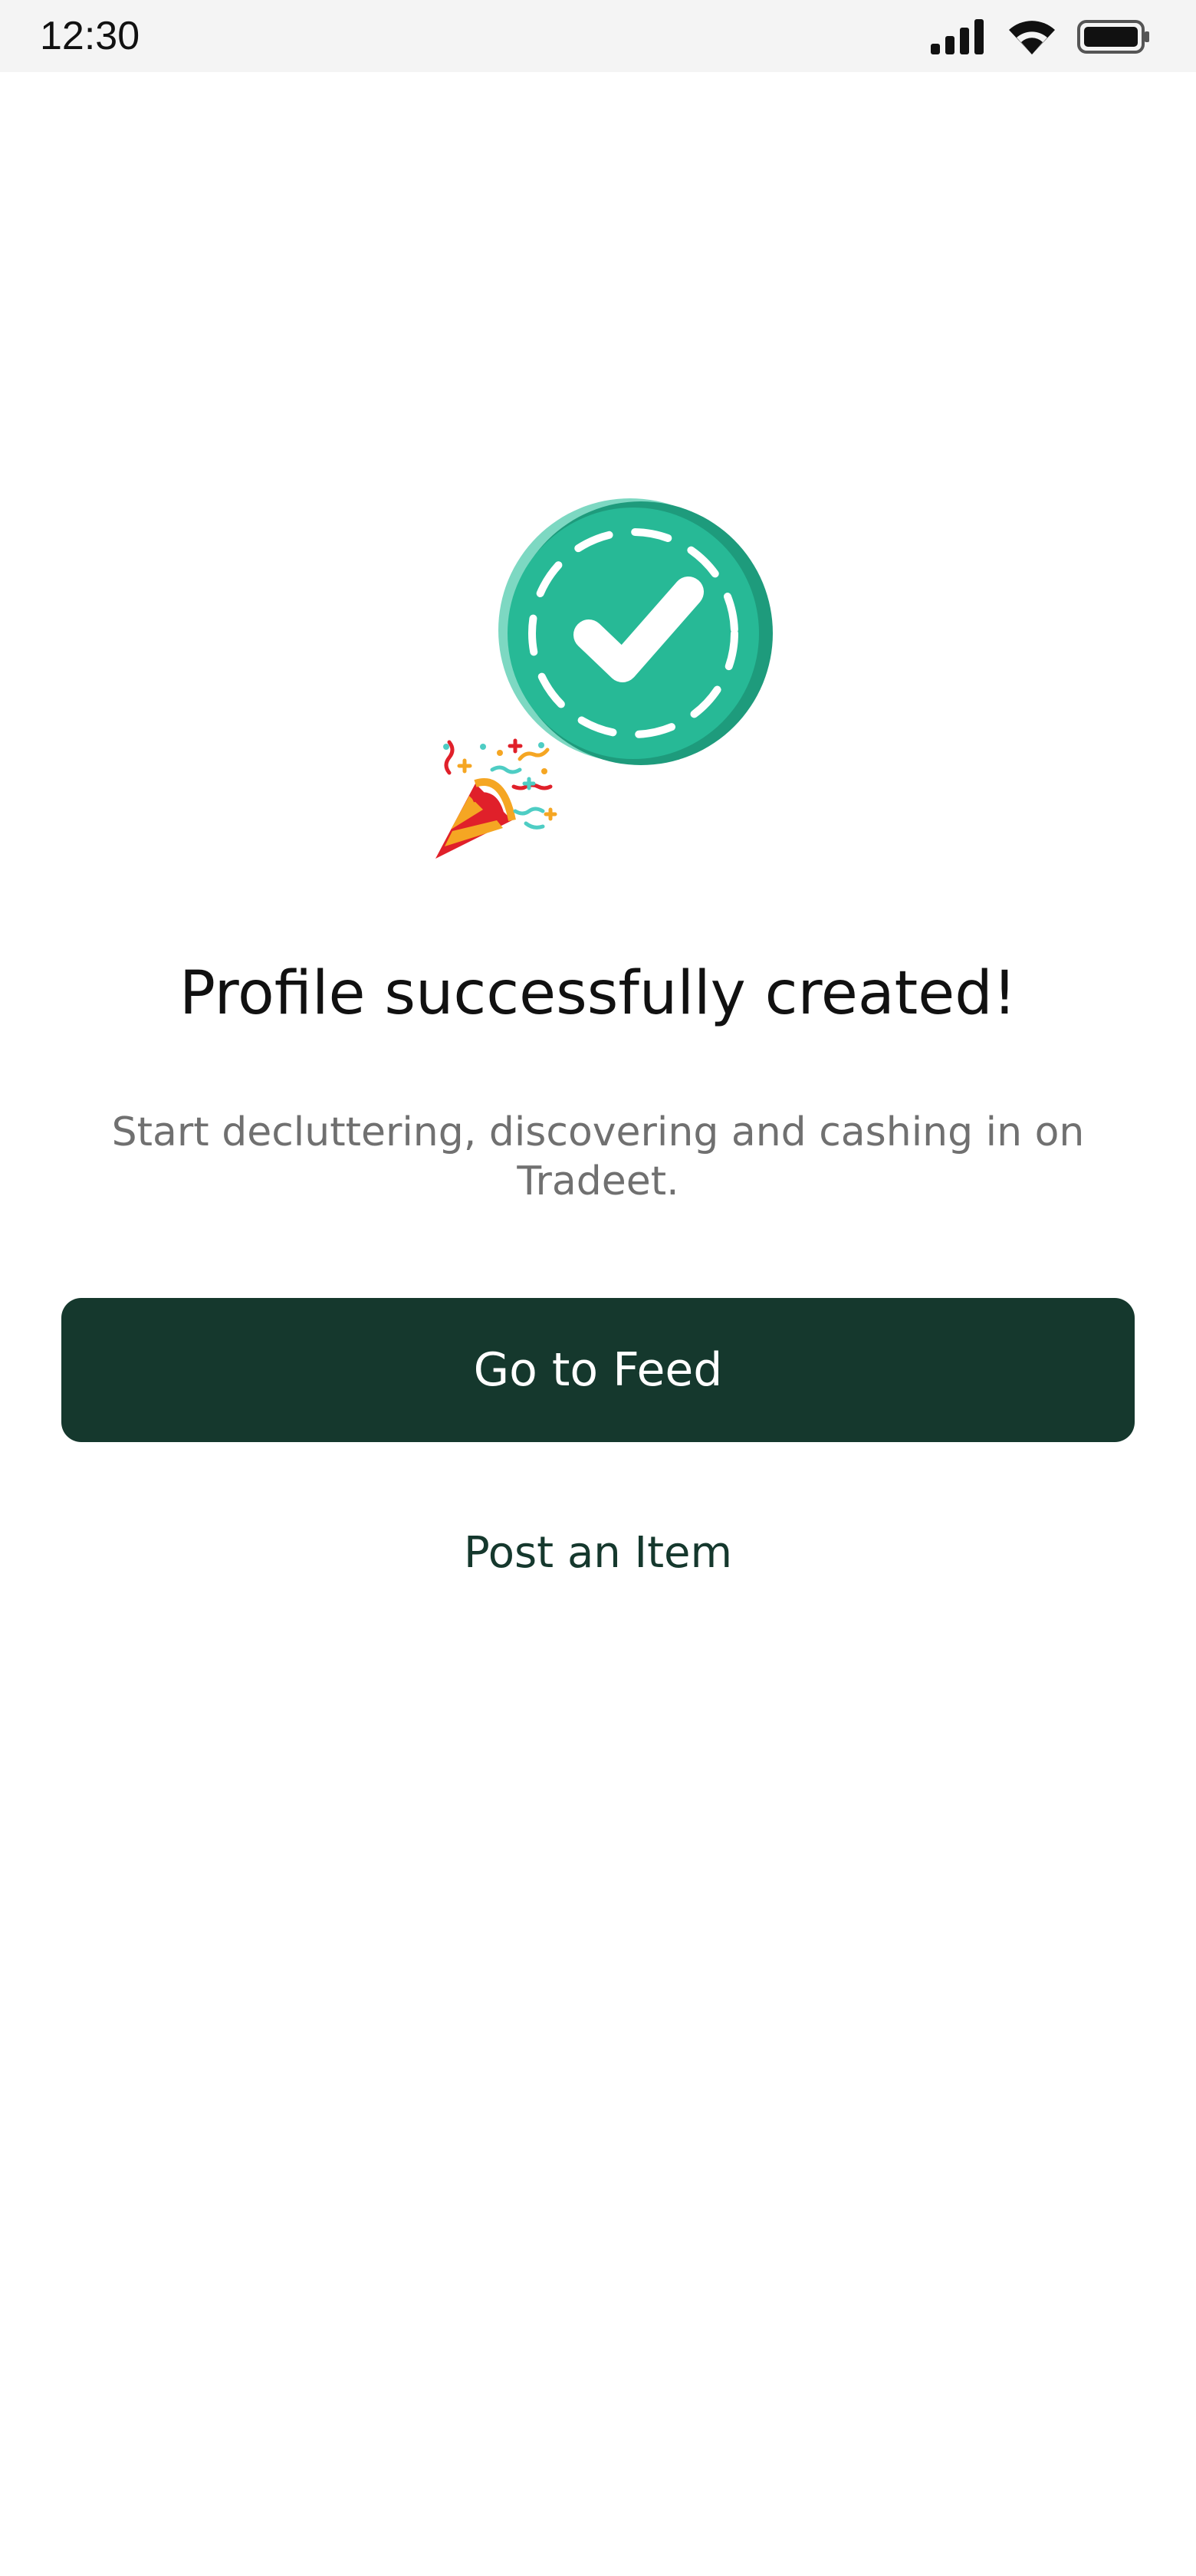 This screenshot has height=2576, width=1196. I want to click on go-to-feed-button: Go to Feed, so click(598, 1370).